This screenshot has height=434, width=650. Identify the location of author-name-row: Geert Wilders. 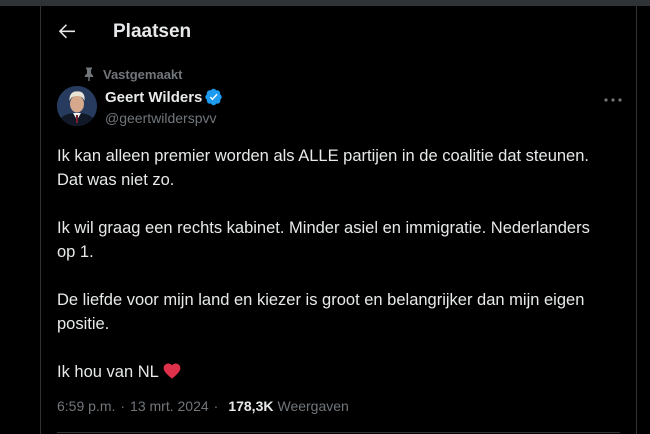
(164, 97).